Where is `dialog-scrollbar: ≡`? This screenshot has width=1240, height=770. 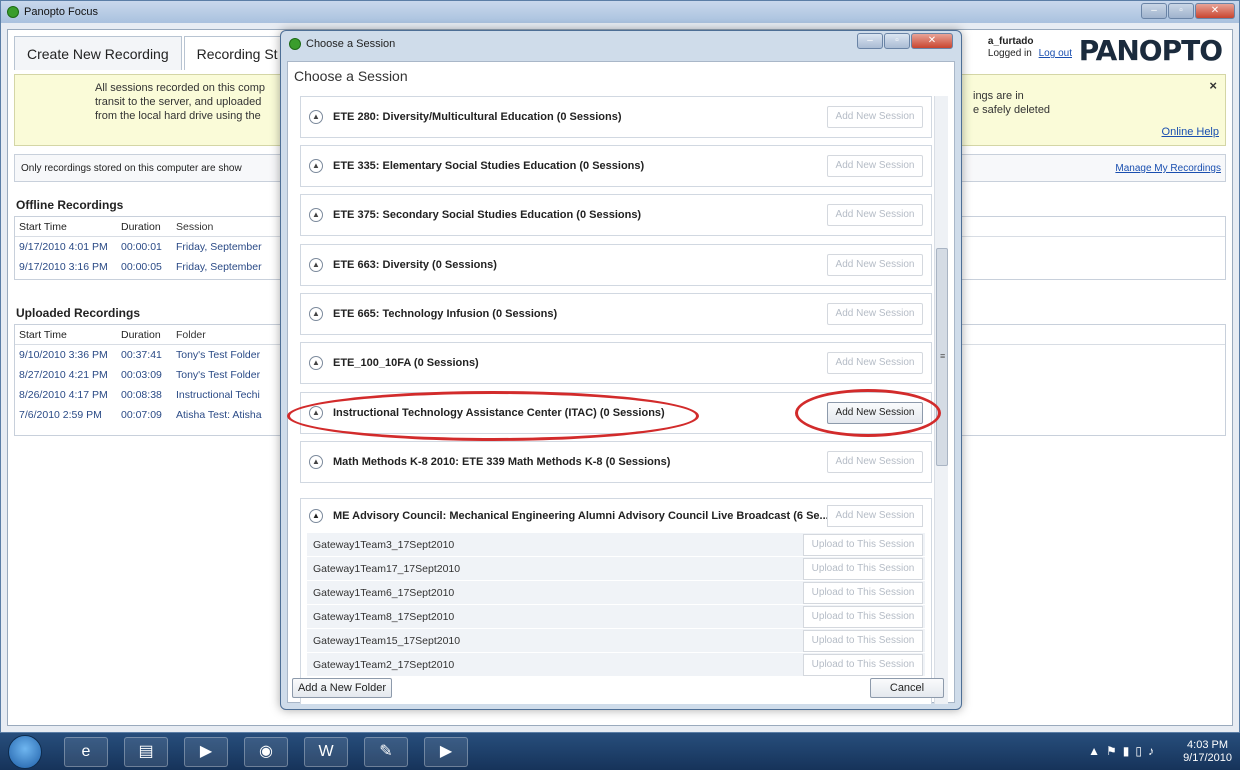 dialog-scrollbar: ≡ is located at coordinates (941, 400).